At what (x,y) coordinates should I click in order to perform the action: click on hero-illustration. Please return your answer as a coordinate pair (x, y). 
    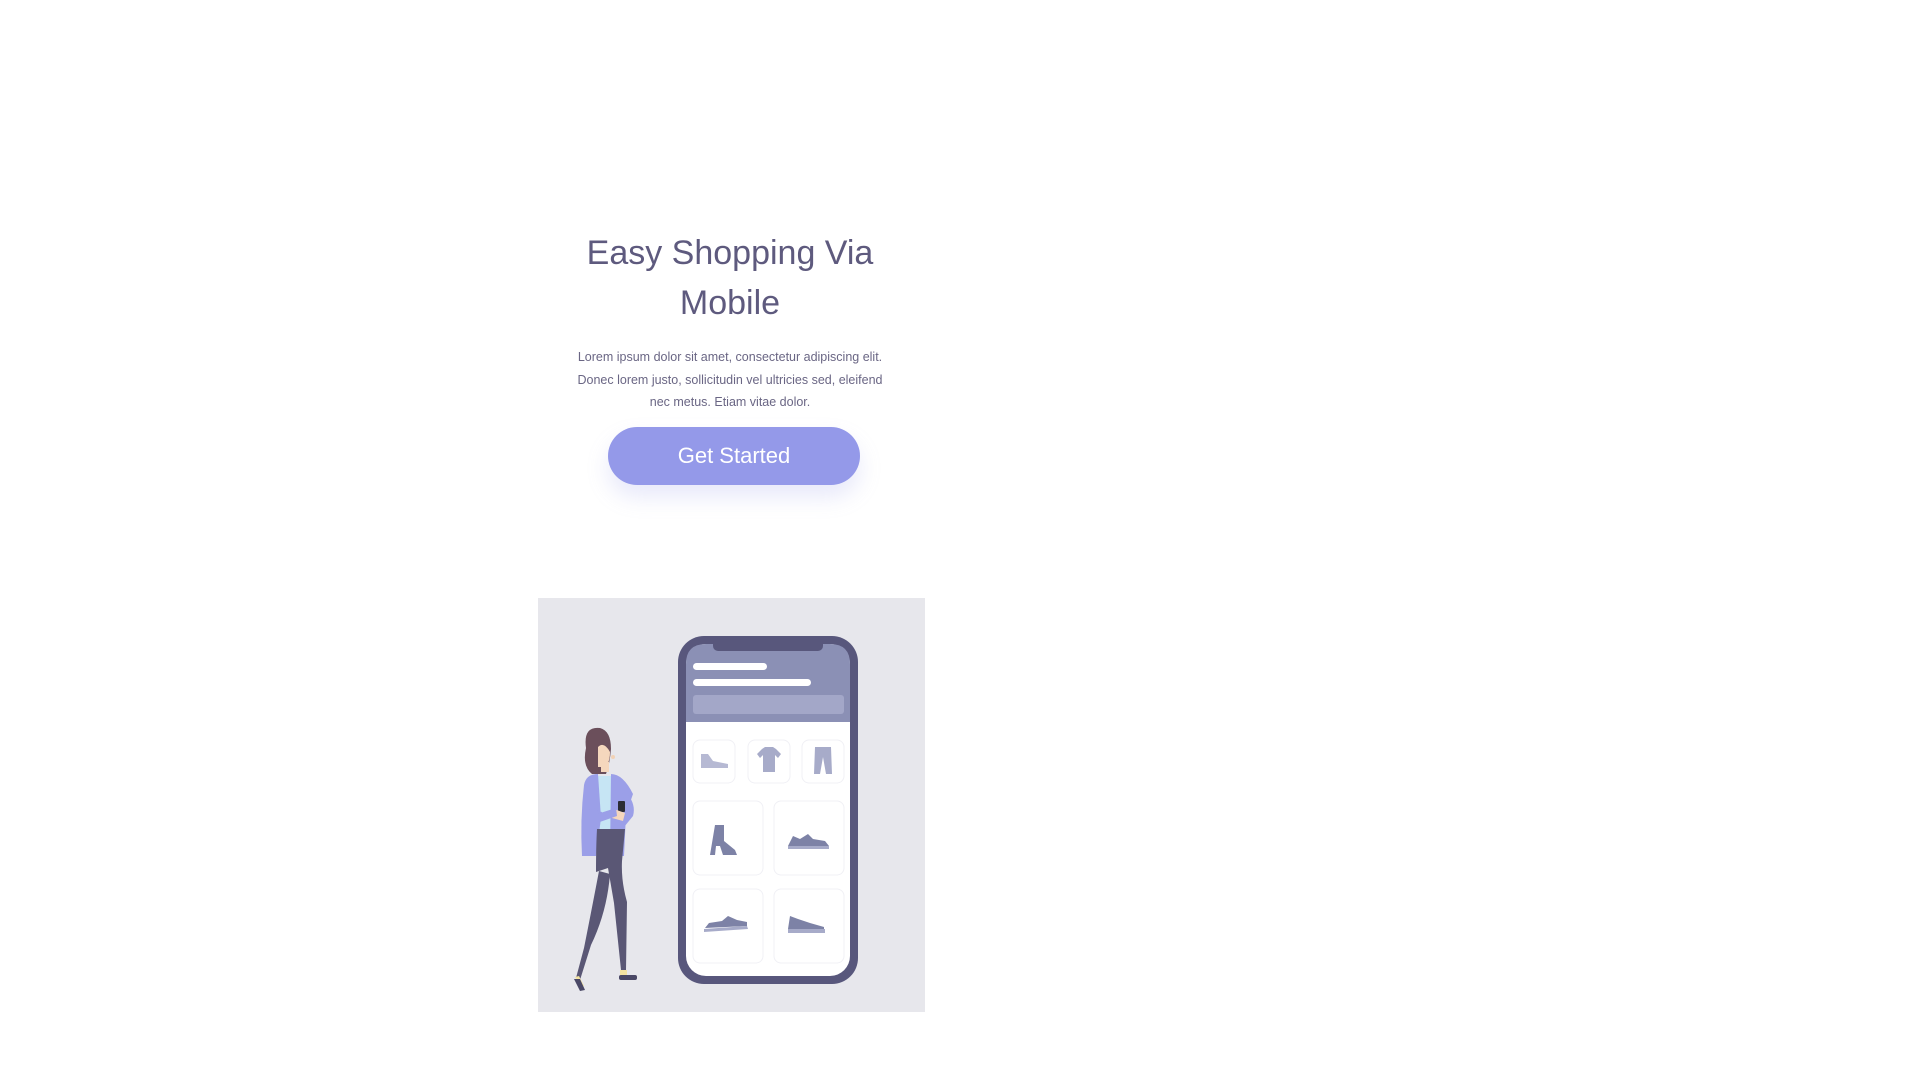
    Looking at the image, I should click on (731, 805).